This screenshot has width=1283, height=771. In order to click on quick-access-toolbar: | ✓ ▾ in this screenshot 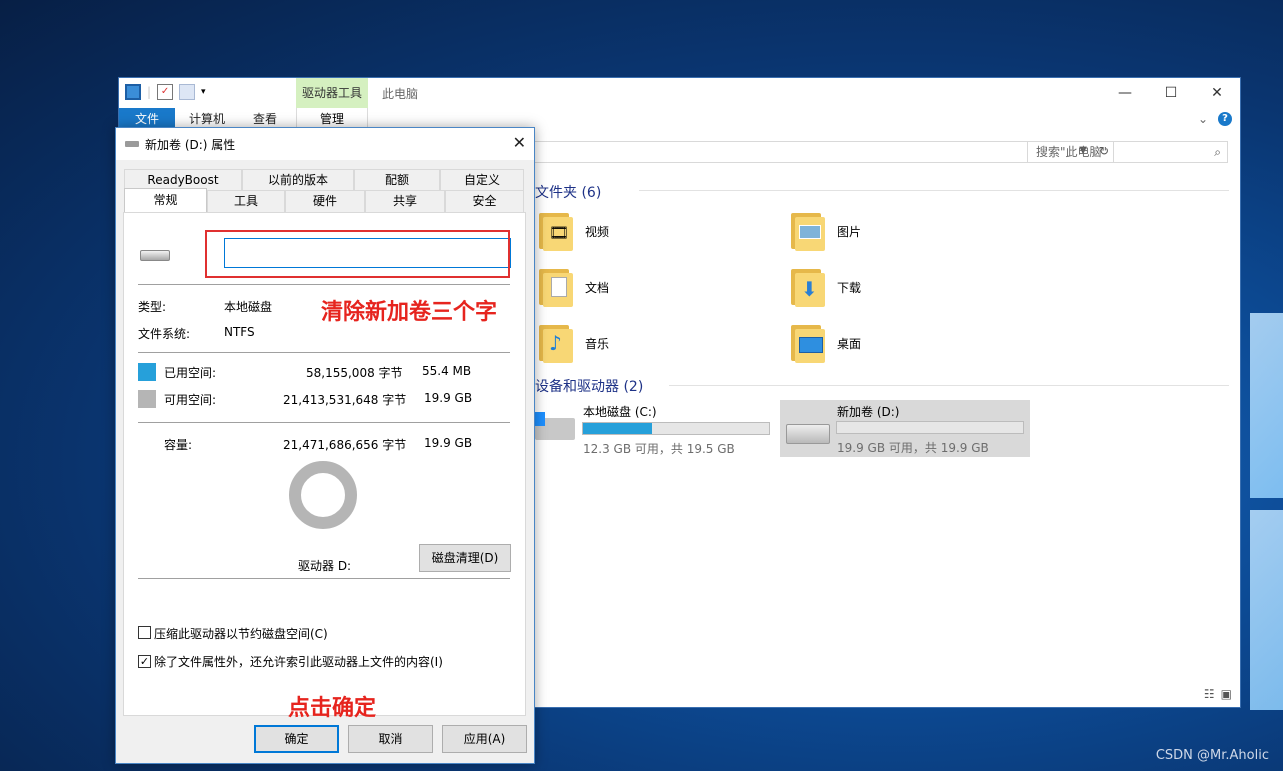, I will do `click(165, 92)`.